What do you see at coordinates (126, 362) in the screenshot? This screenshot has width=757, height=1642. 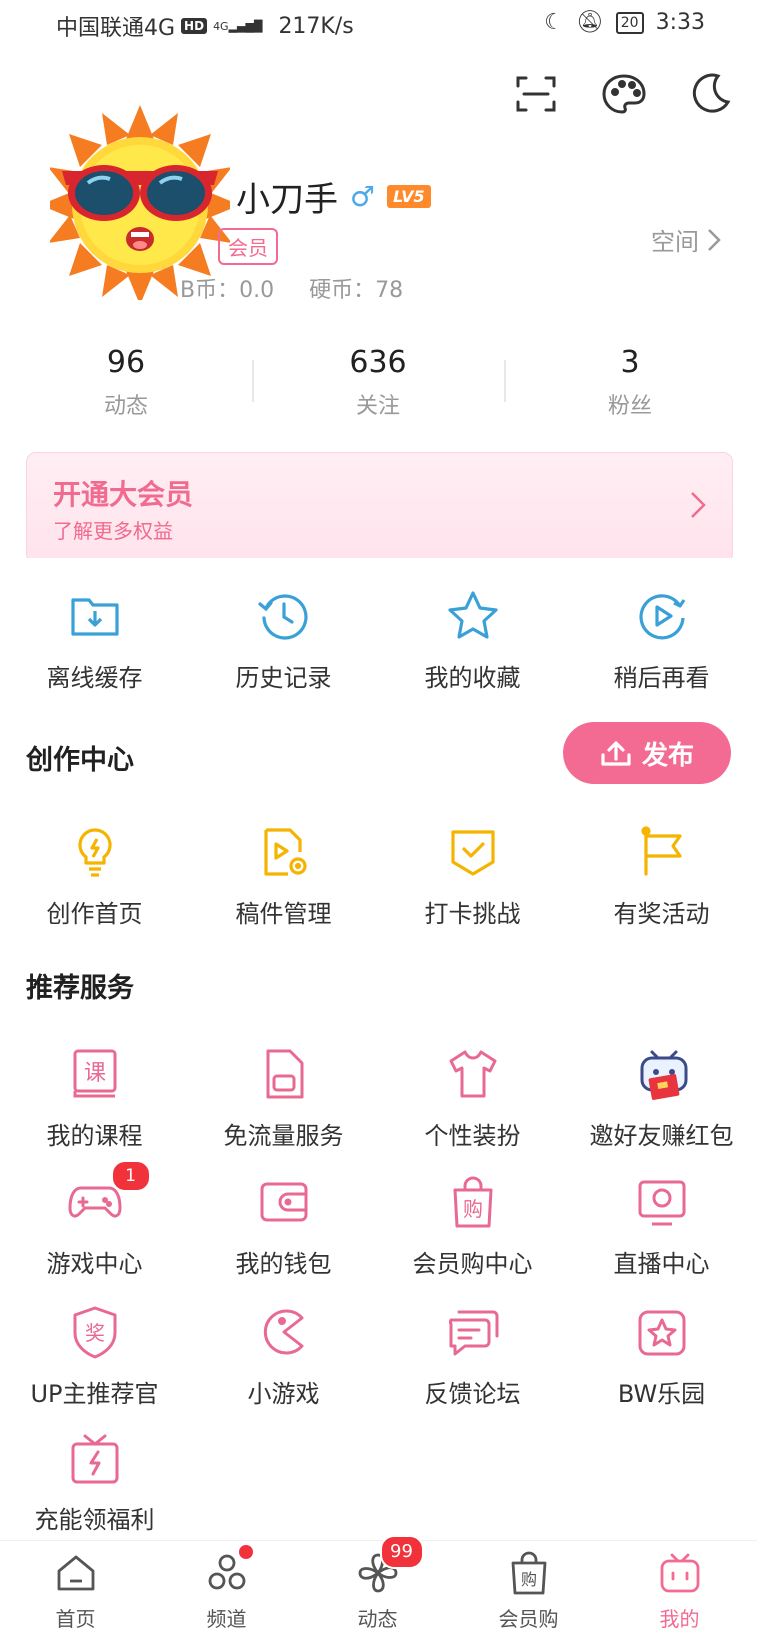 I see `stat-value: 96` at bounding box center [126, 362].